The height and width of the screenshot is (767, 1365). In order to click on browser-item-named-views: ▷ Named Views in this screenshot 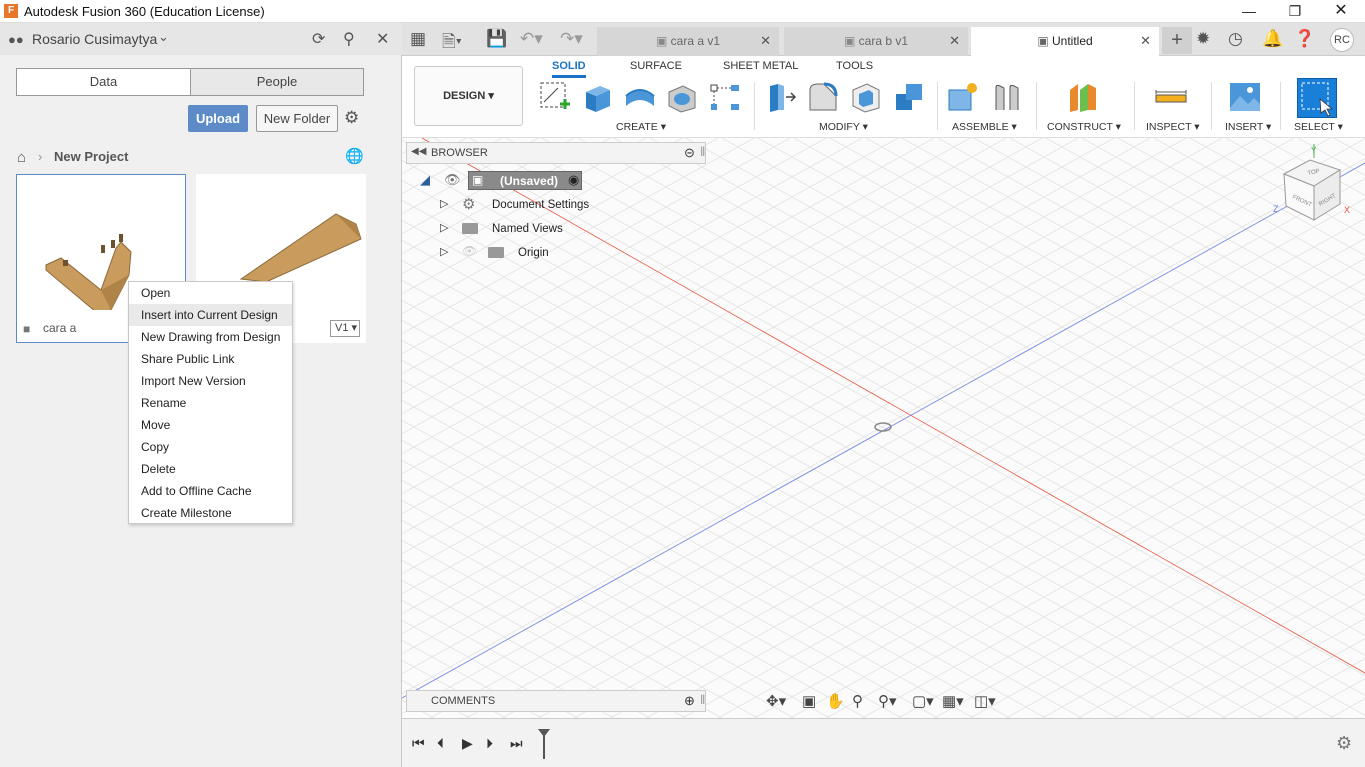, I will do `click(520, 229)`.